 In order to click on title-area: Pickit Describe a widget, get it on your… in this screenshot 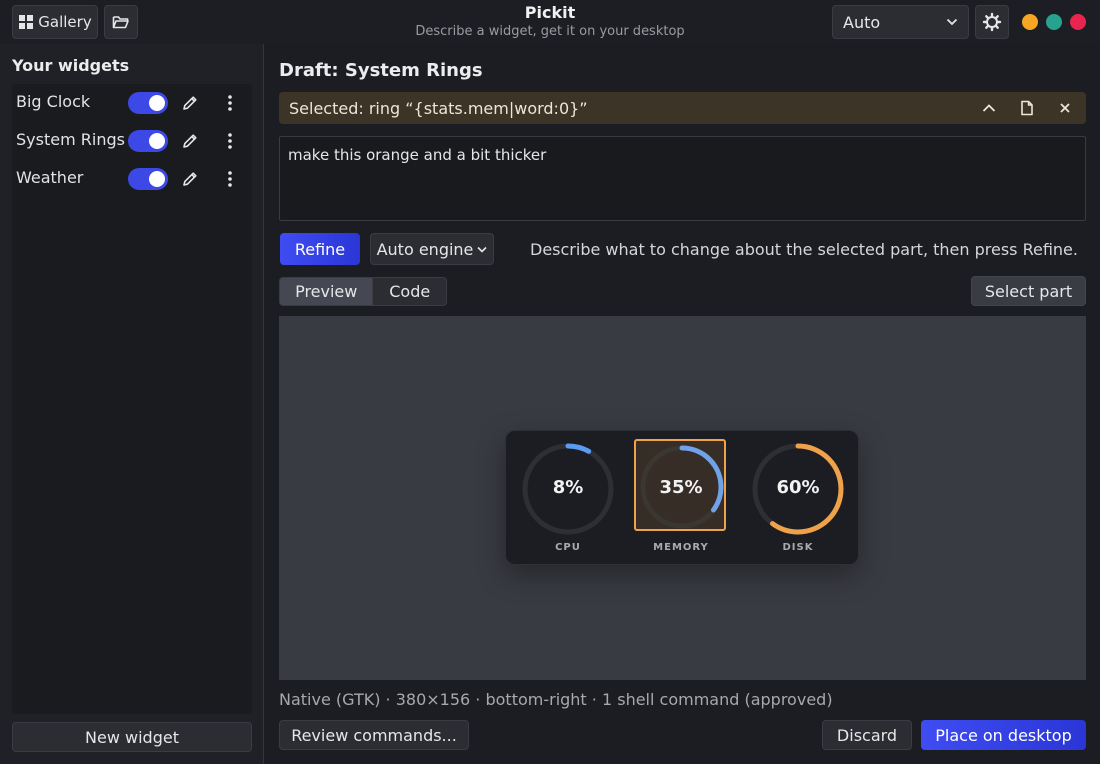, I will do `click(550, 22)`.